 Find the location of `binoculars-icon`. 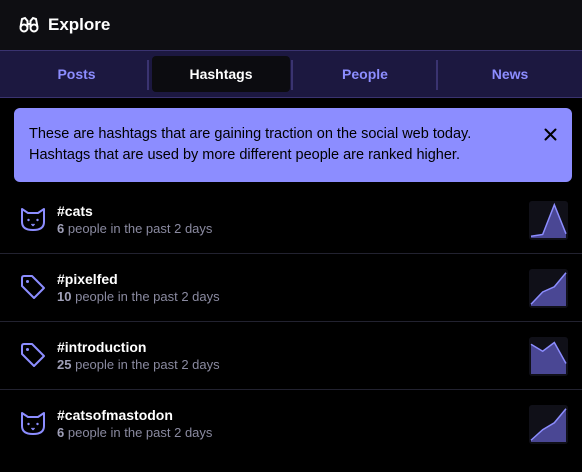

binoculars-icon is located at coordinates (29, 25).